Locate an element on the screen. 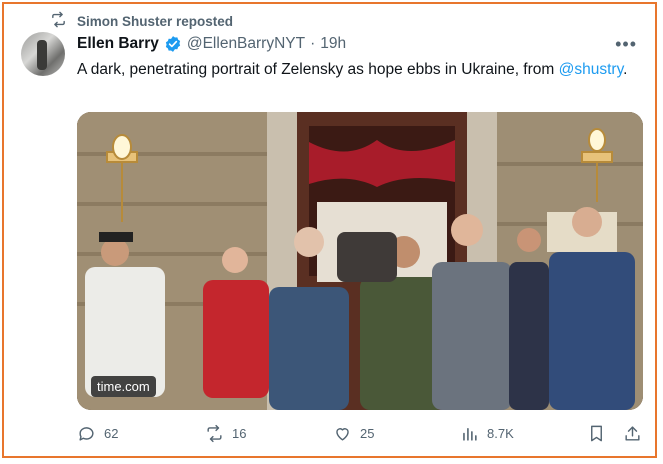 The width and height of the screenshot is (663, 464). author-handle: @EllenBarryNYT is located at coordinates (246, 44).